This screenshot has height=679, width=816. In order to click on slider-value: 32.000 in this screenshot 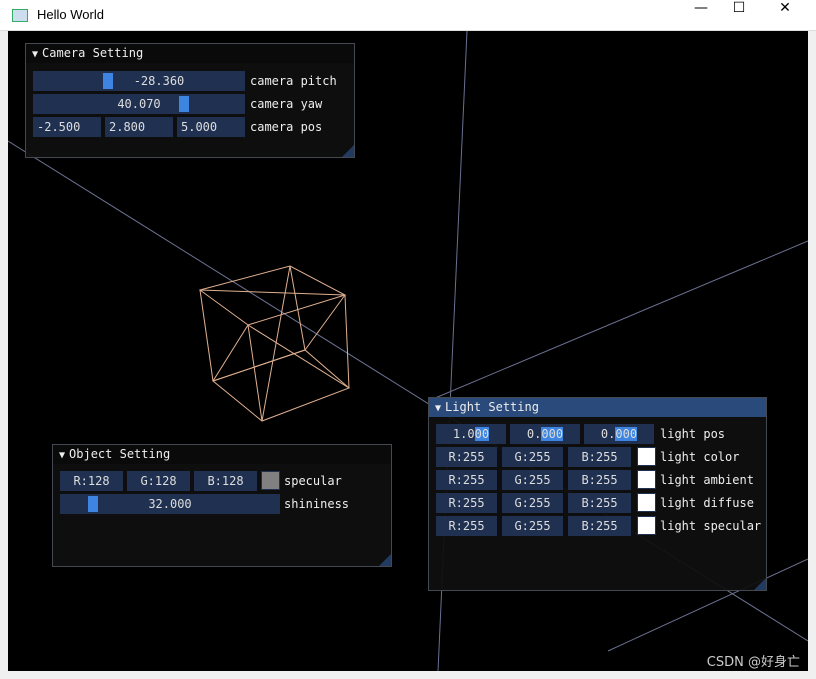, I will do `click(170, 504)`.